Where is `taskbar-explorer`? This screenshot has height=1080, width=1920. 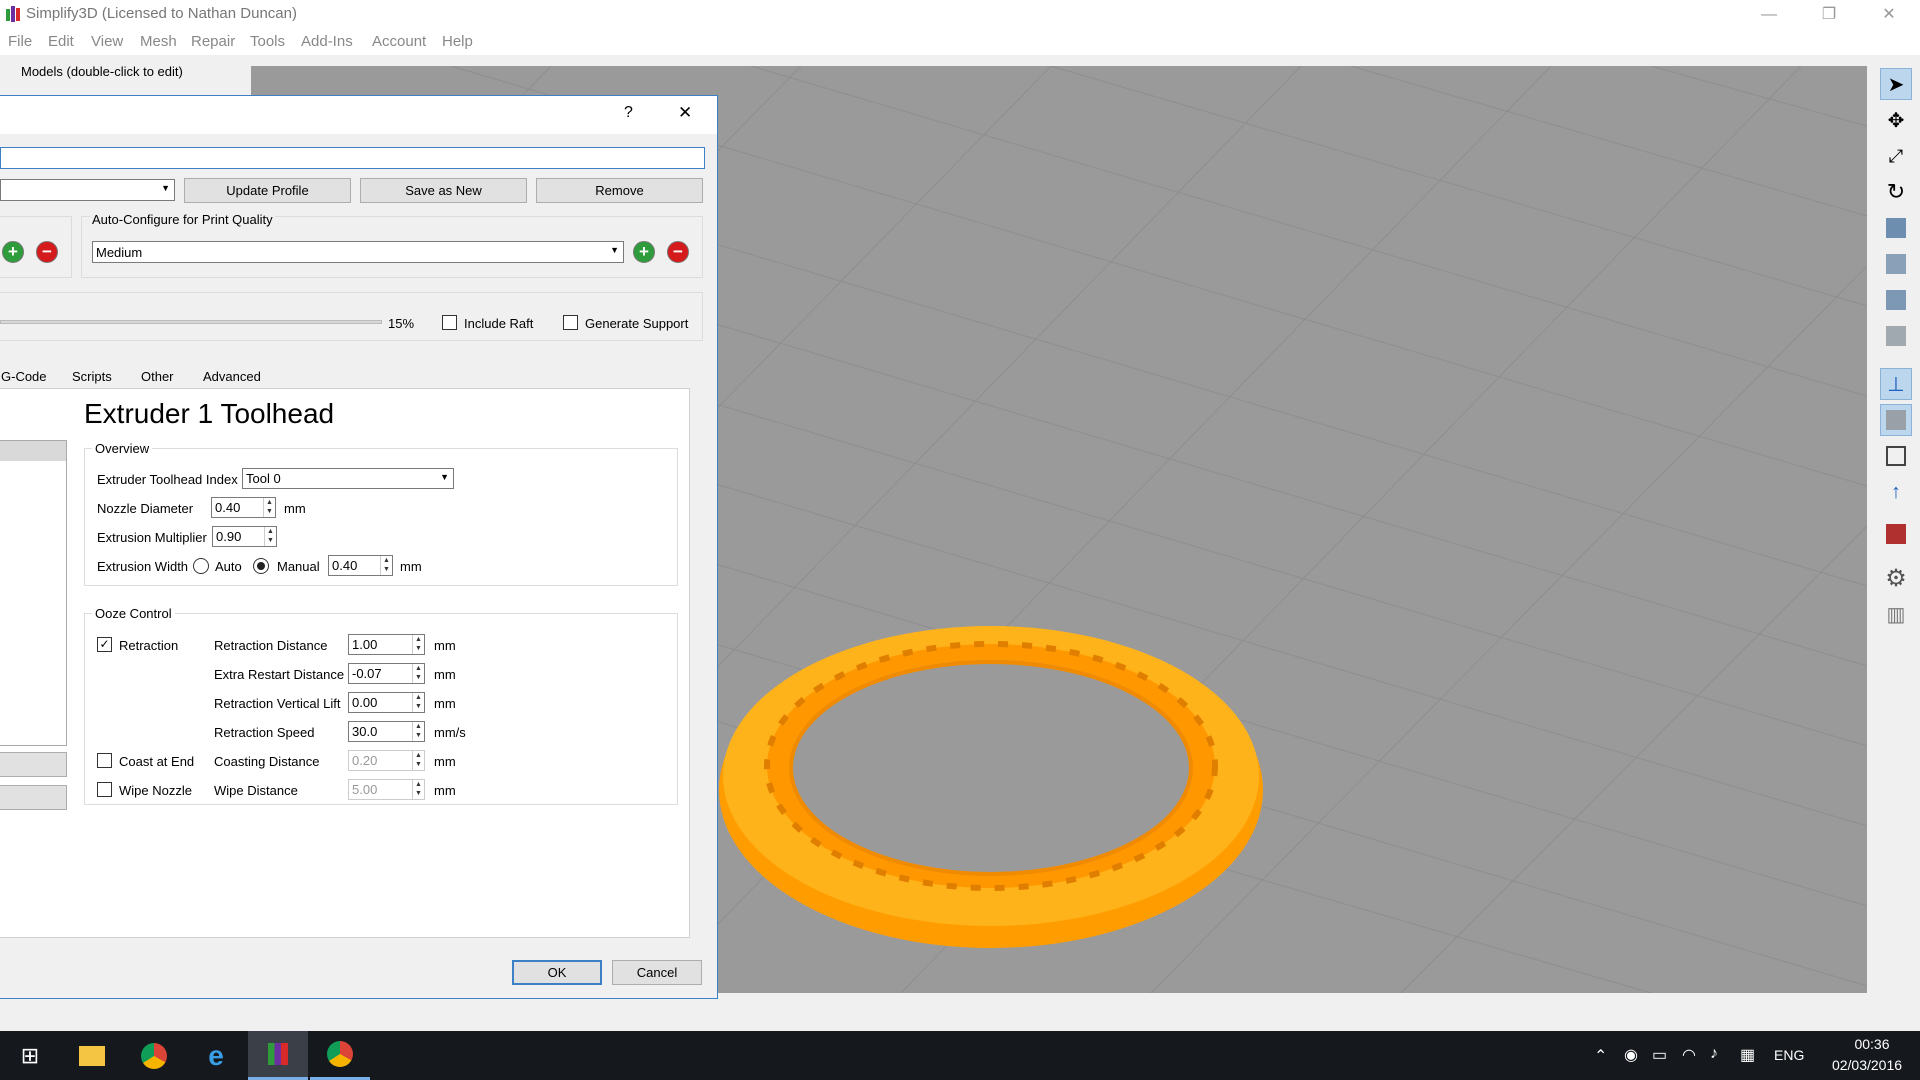
taskbar-explorer is located at coordinates (92, 1055).